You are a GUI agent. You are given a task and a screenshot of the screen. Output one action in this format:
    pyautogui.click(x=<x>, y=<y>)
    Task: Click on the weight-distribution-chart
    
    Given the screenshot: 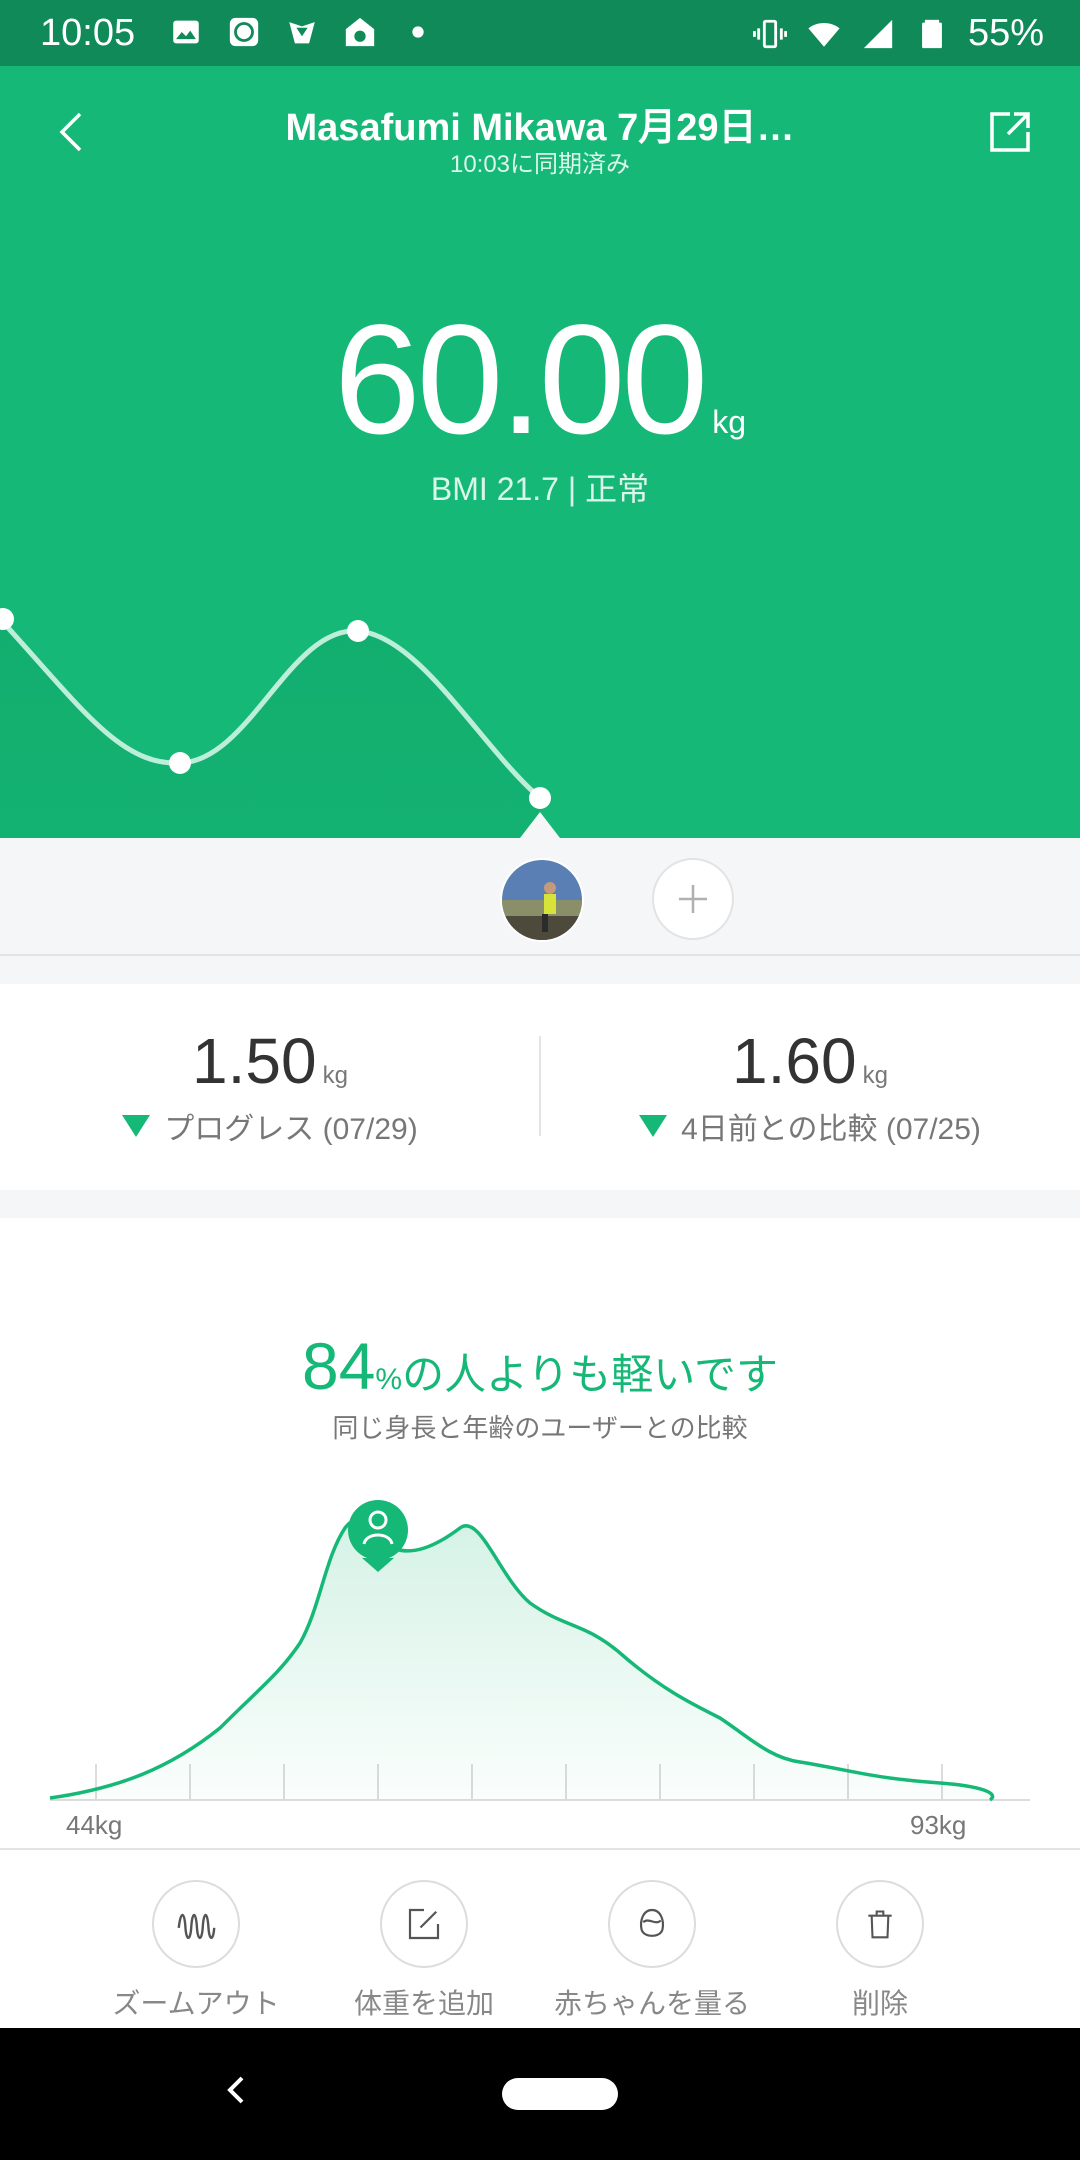 What is the action you would take?
    pyautogui.click(x=539, y=1651)
    